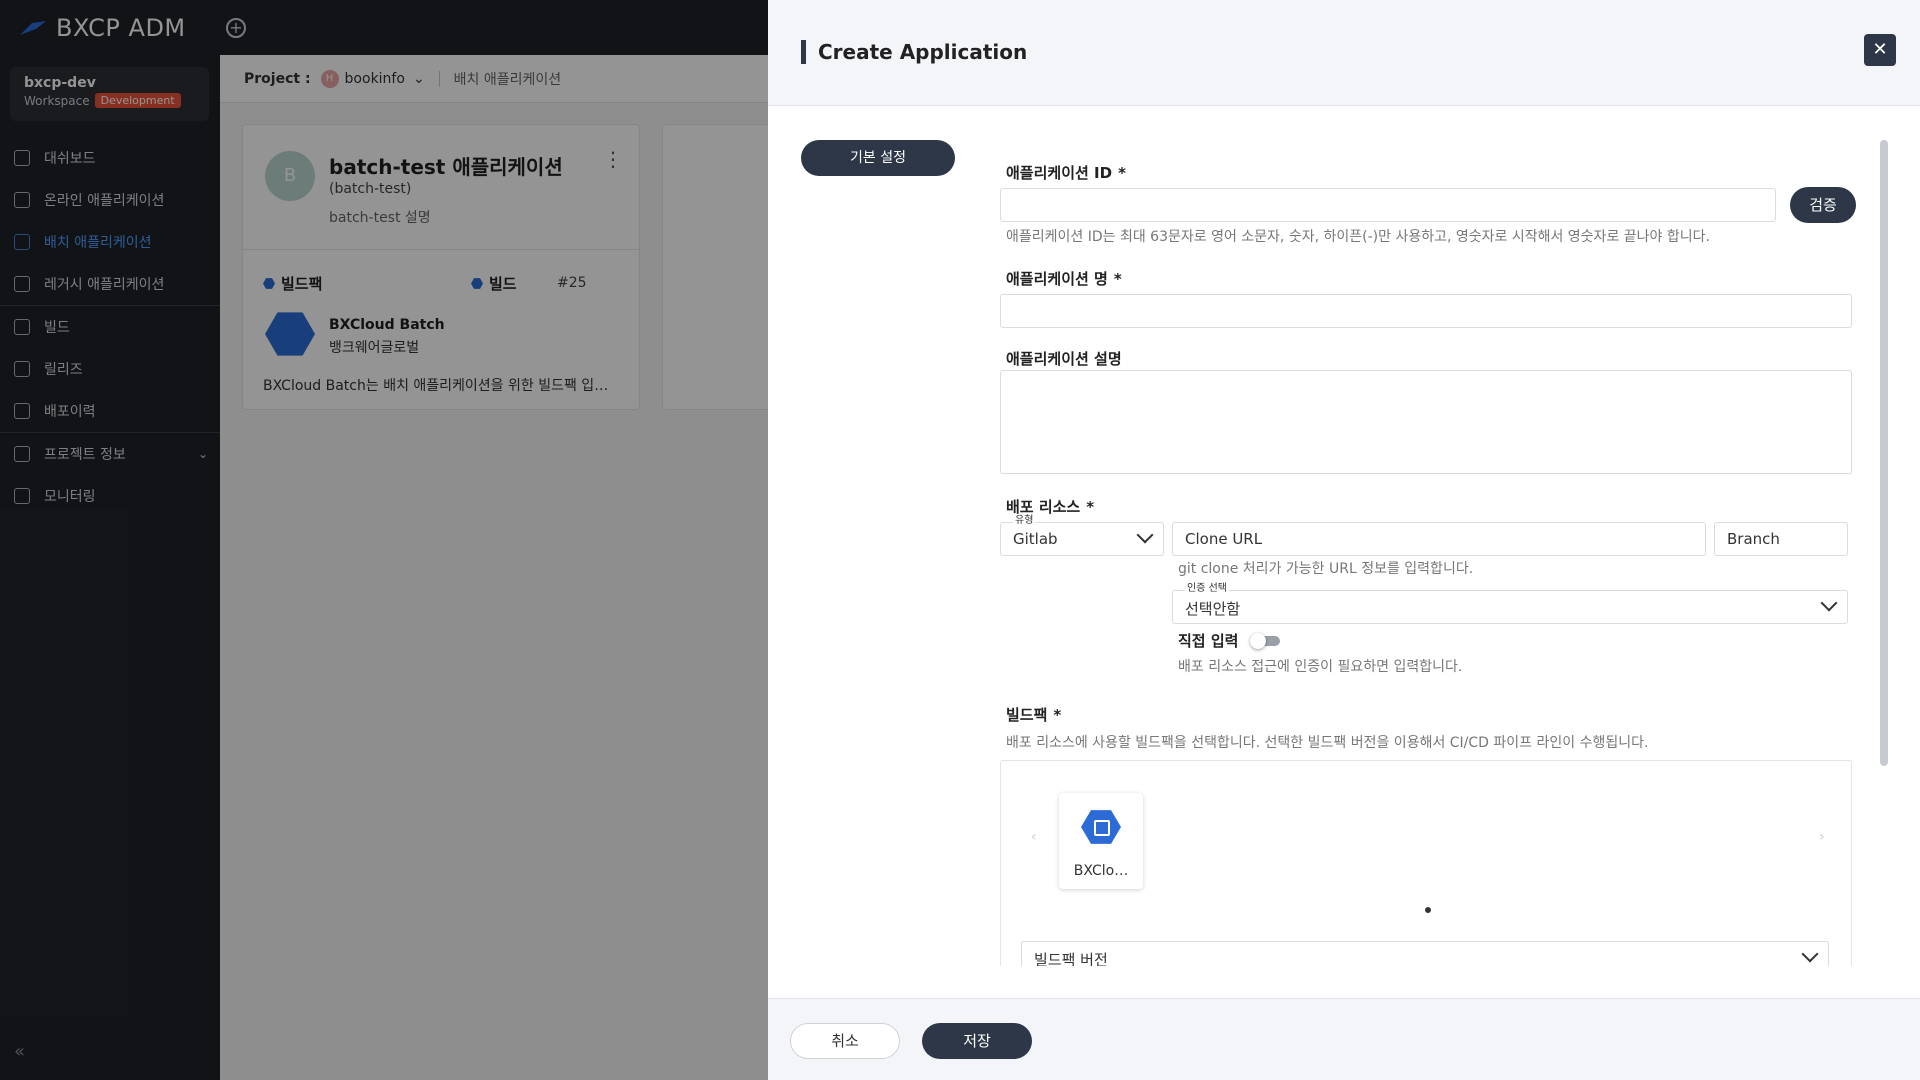 The width and height of the screenshot is (1920, 1080). Describe the element at coordinates (1224, 539) in the screenshot. I see `clone-url-placeholder: Clone URL` at that location.